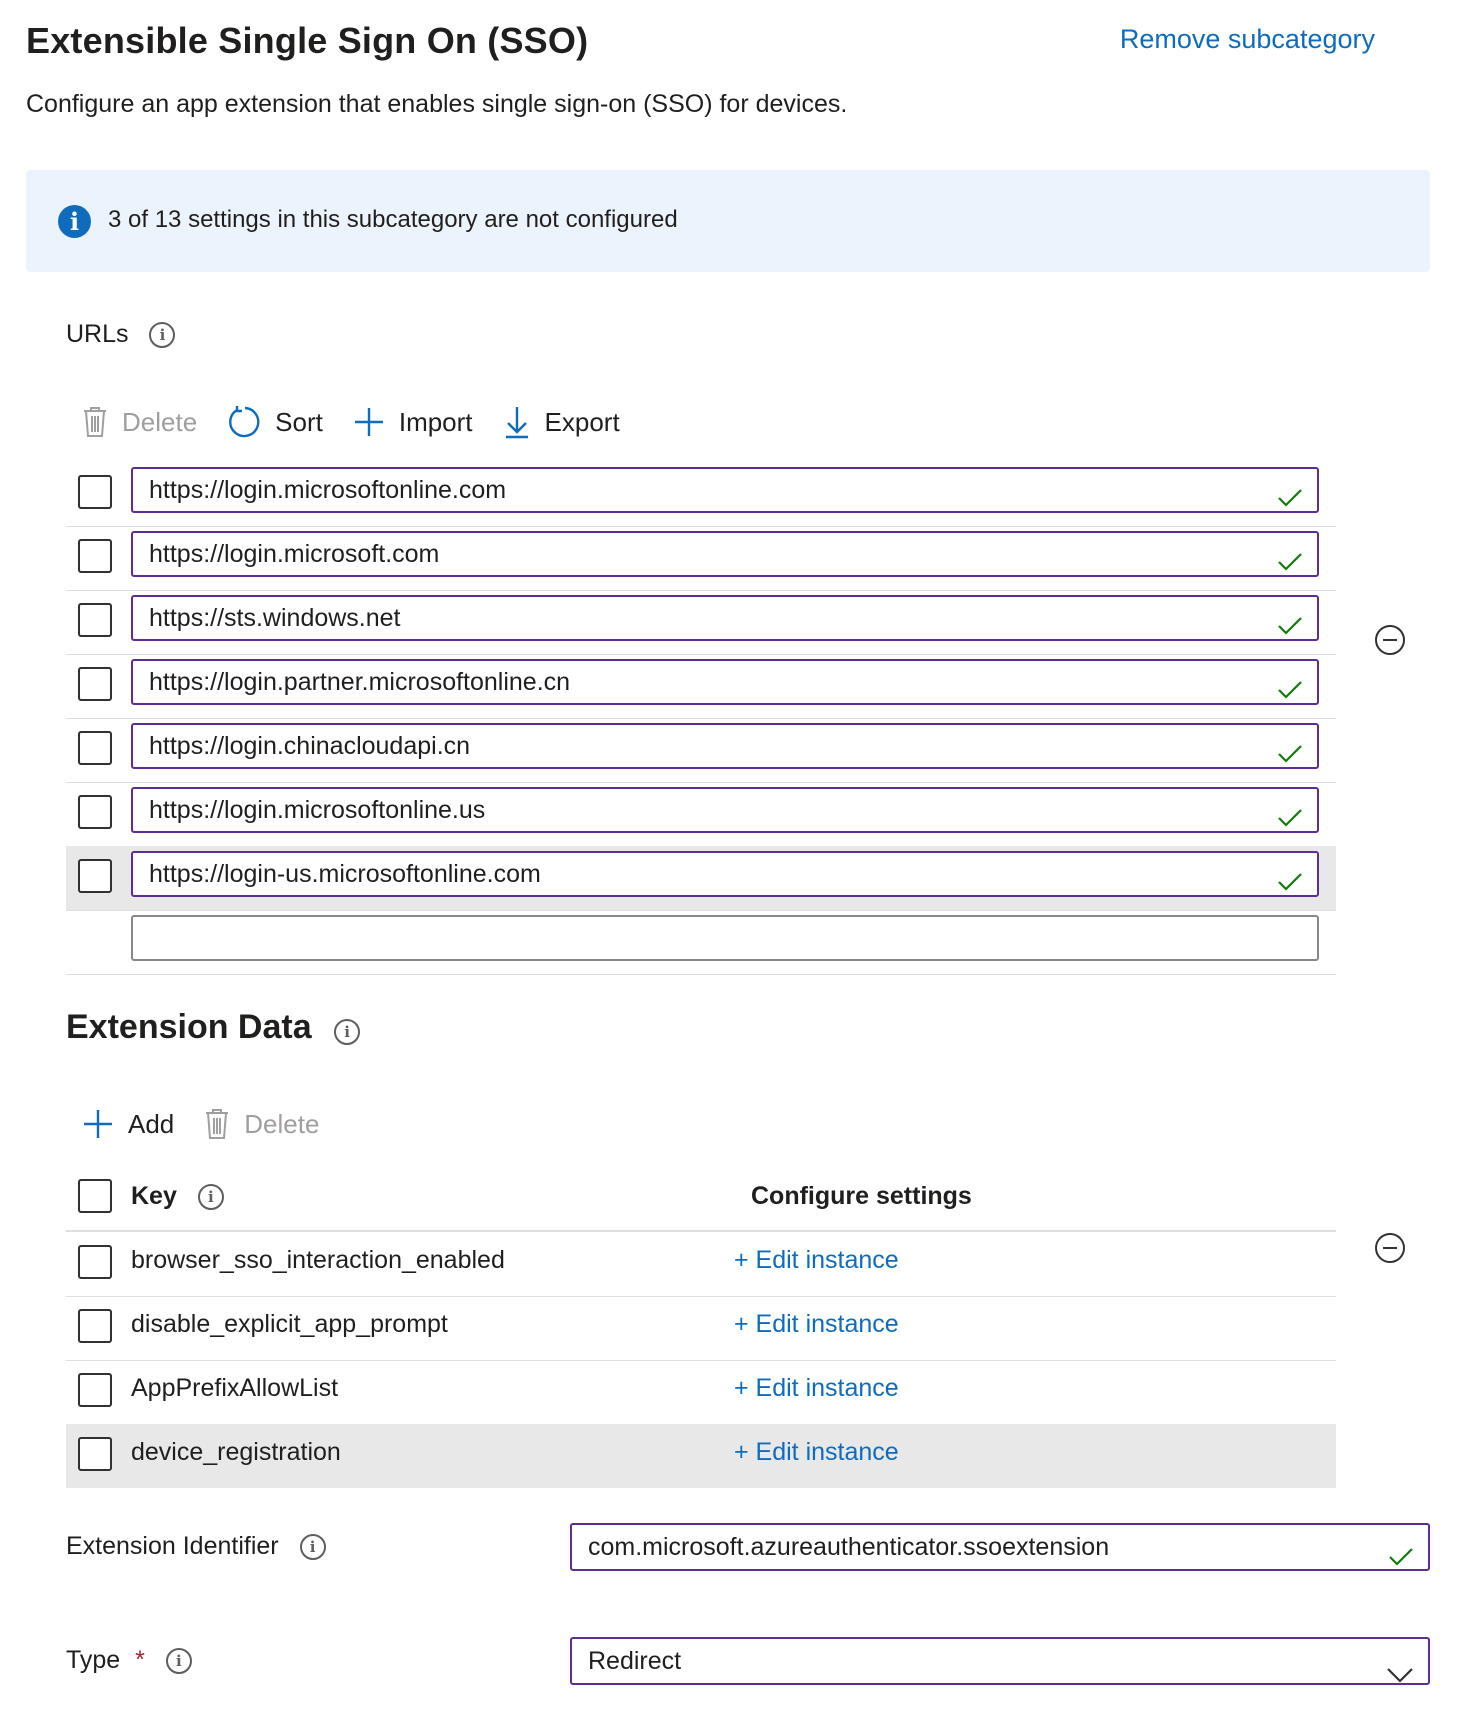 The image size is (1472, 1736). I want to click on url-input: https://login.partner.microsoftonline.cn, so click(725, 682).